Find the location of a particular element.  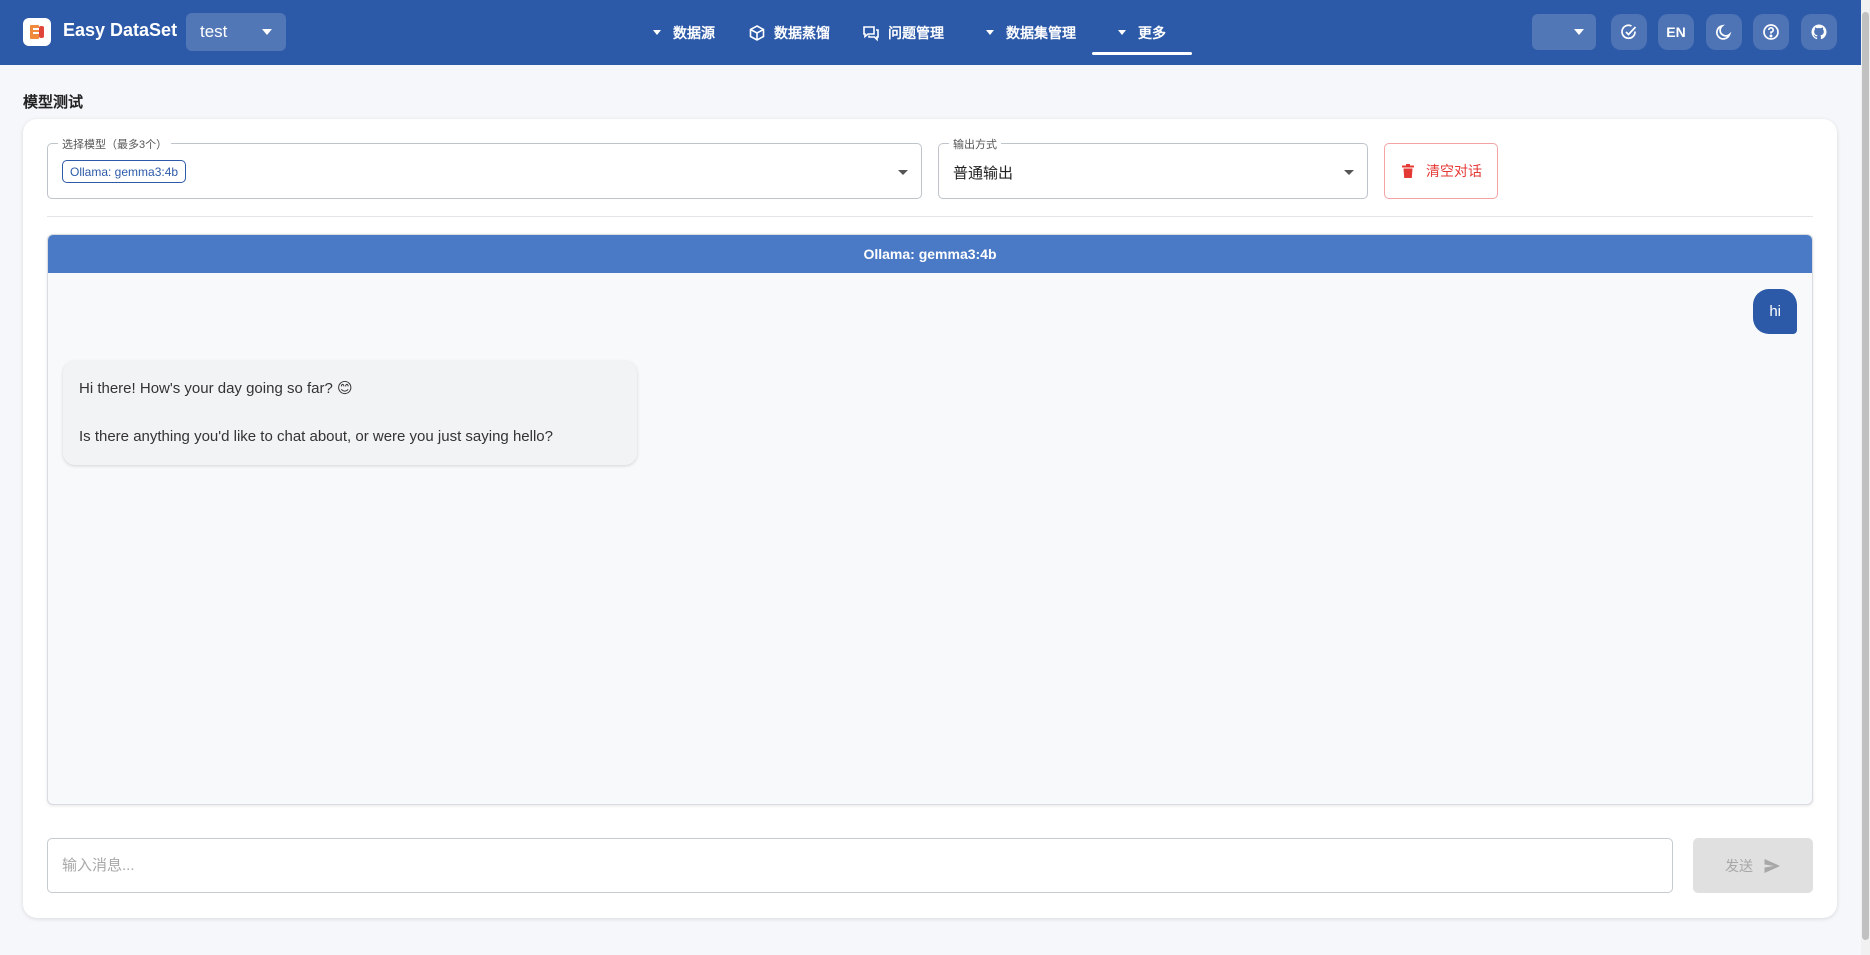

send-label: 发送 is located at coordinates (1739, 865).